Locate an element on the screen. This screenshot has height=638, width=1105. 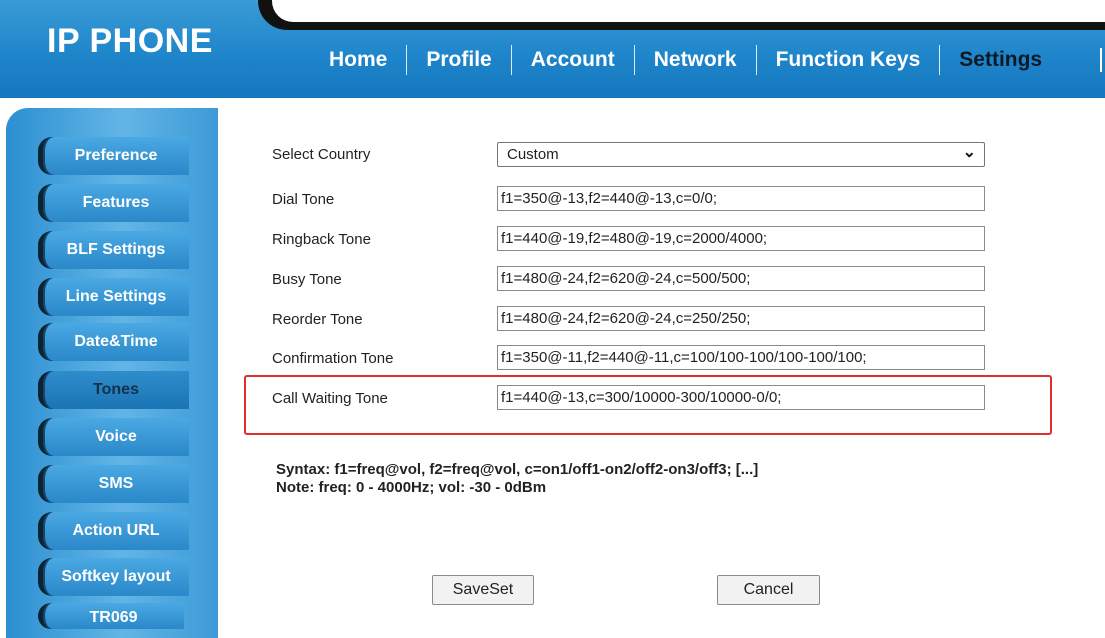
note-text: Note: freq: 0 - 4000Hz; vol: -30 - 0dBm is located at coordinates (411, 487).